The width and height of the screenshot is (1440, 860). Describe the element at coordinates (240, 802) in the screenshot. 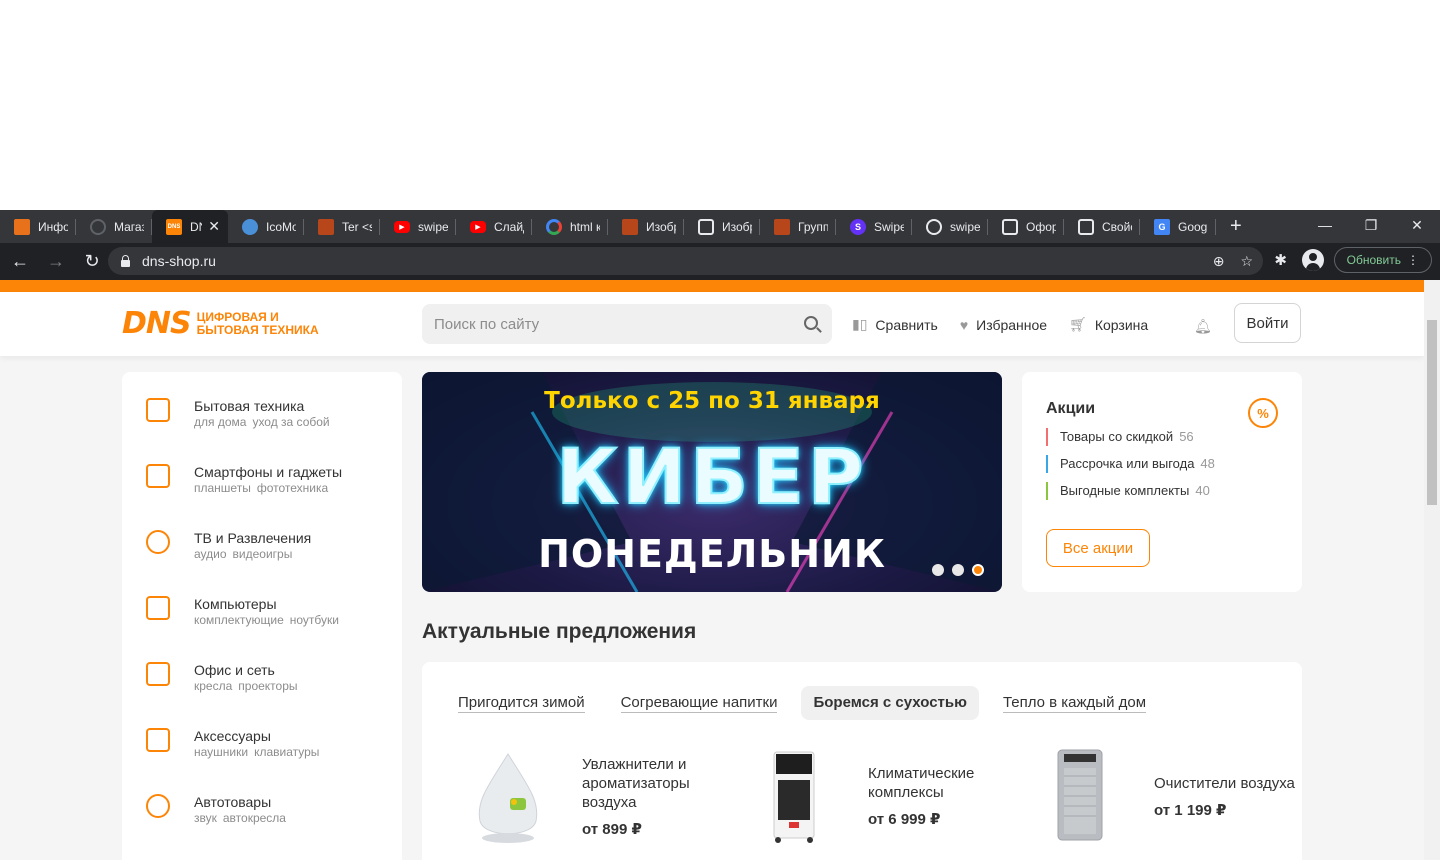

I see `category-title: Автотовары` at that location.